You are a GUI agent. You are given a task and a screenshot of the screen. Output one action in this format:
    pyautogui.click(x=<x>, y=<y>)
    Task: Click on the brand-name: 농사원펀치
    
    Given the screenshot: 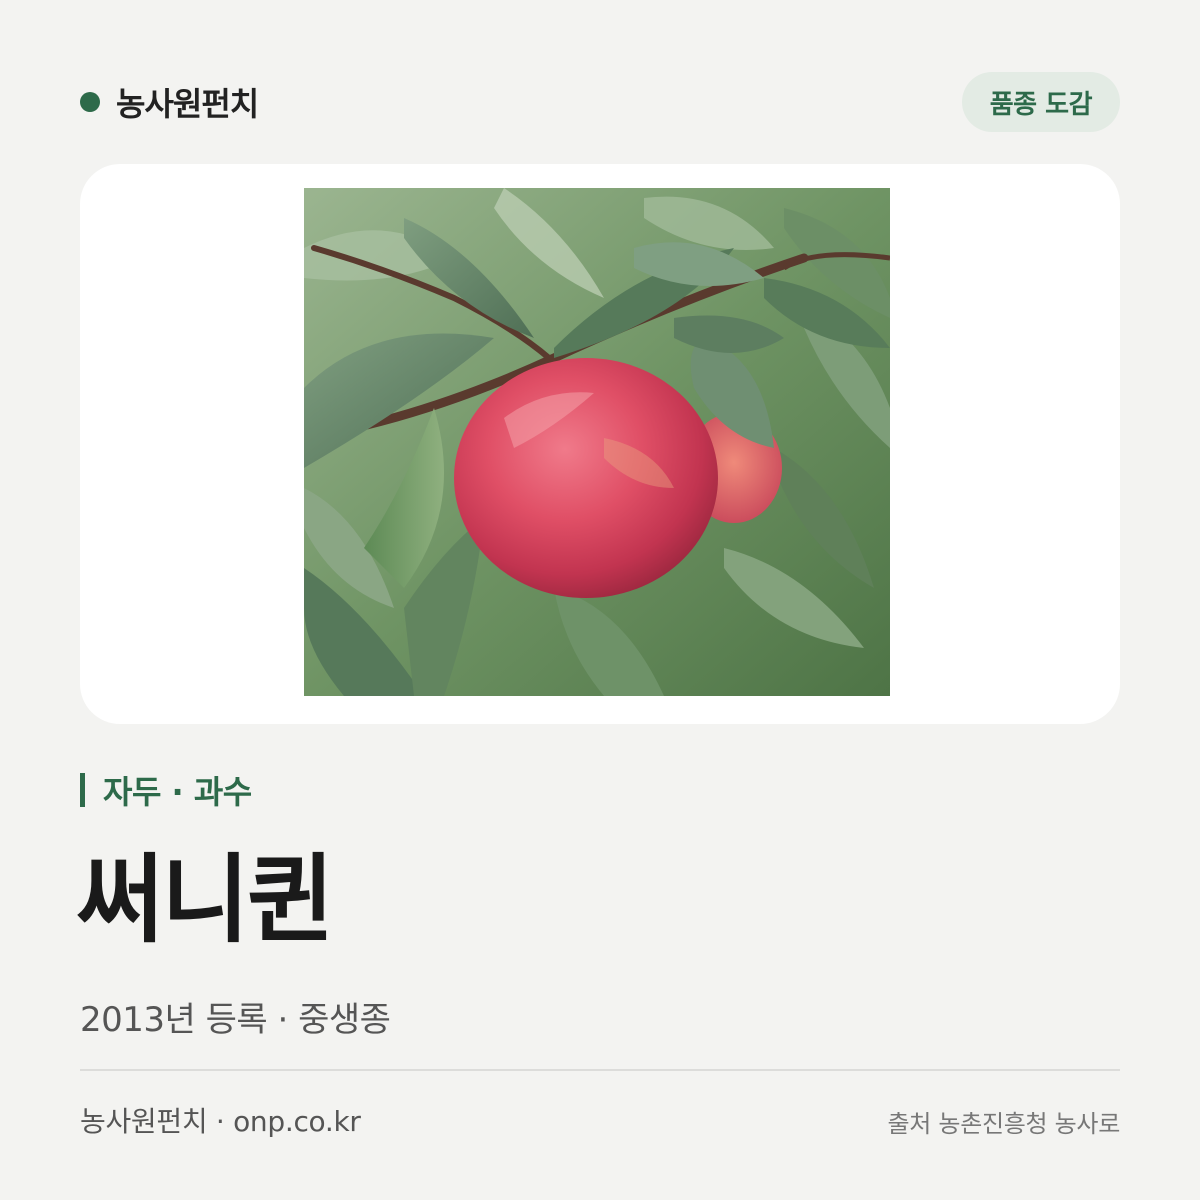 What is the action you would take?
    pyautogui.click(x=187, y=104)
    